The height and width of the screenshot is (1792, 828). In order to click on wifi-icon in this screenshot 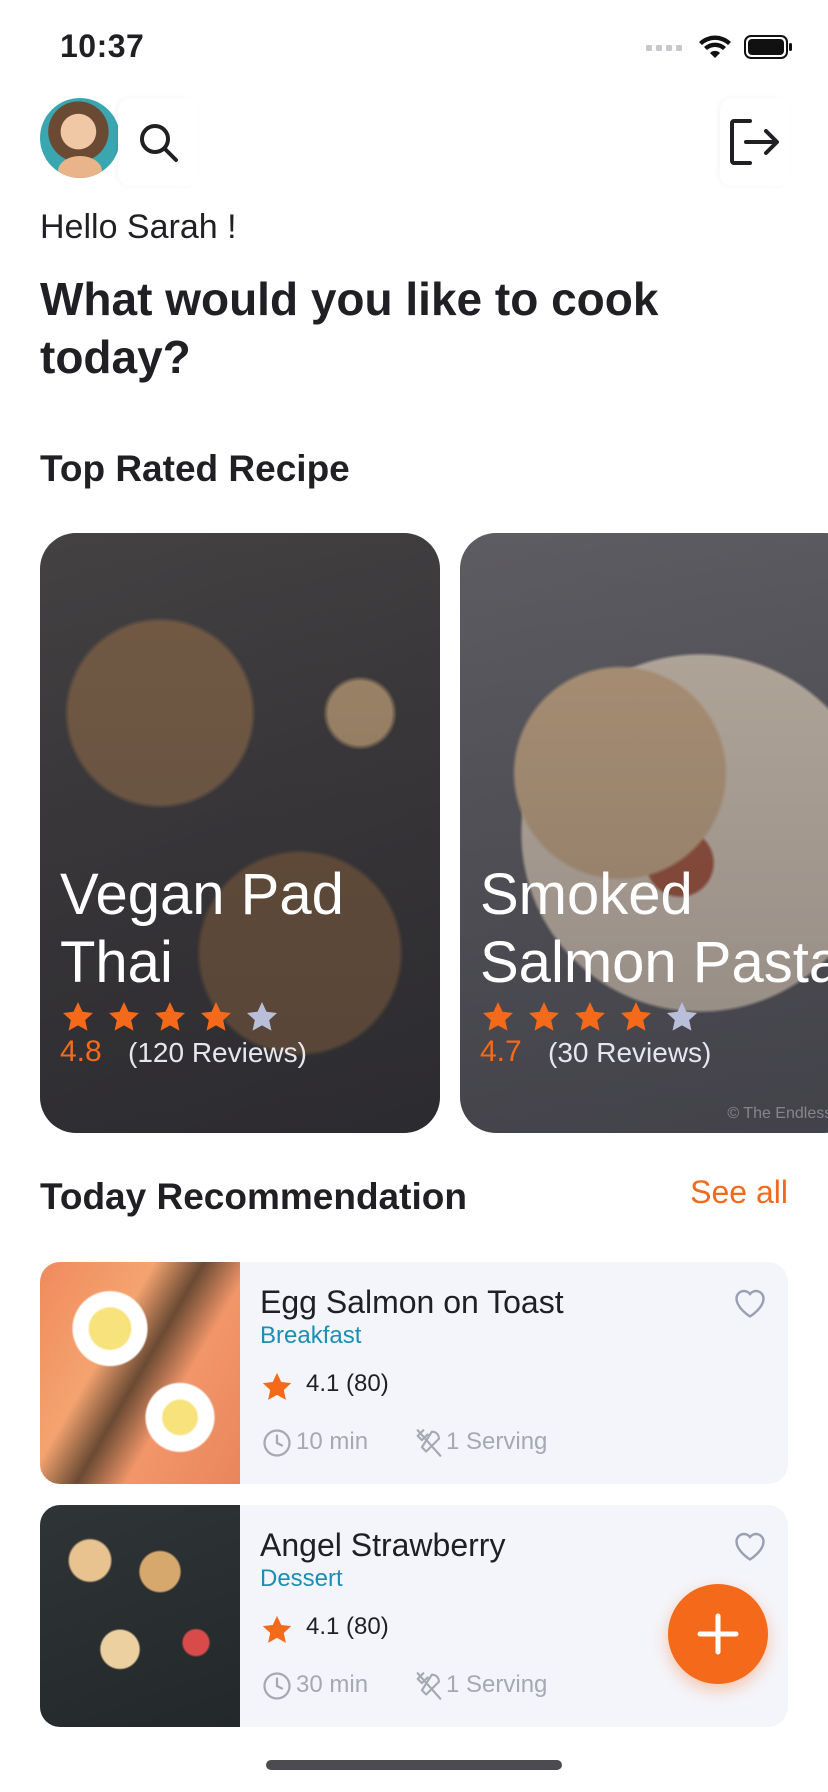, I will do `click(715, 46)`.